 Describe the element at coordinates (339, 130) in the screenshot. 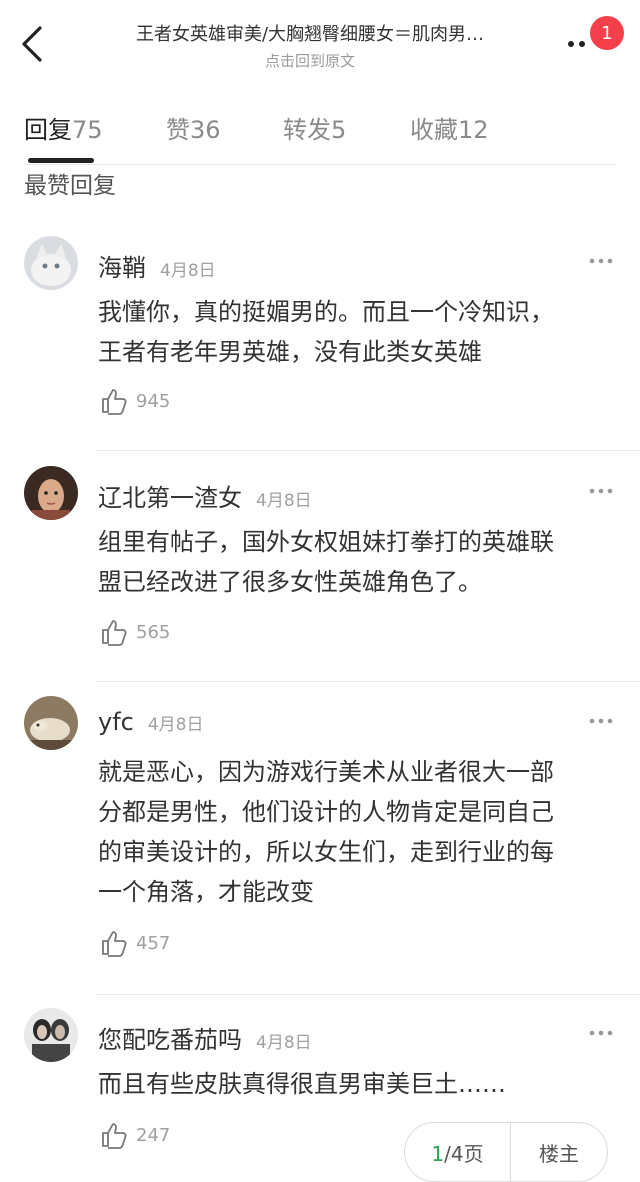

I see `tab-count: 5` at that location.